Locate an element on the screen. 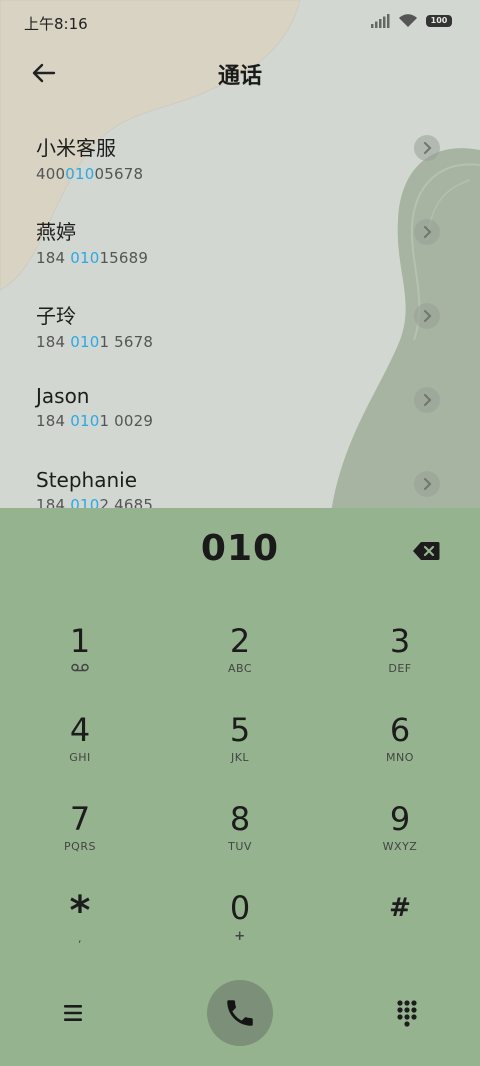  contact-name: 小米客服 is located at coordinates (76, 148).